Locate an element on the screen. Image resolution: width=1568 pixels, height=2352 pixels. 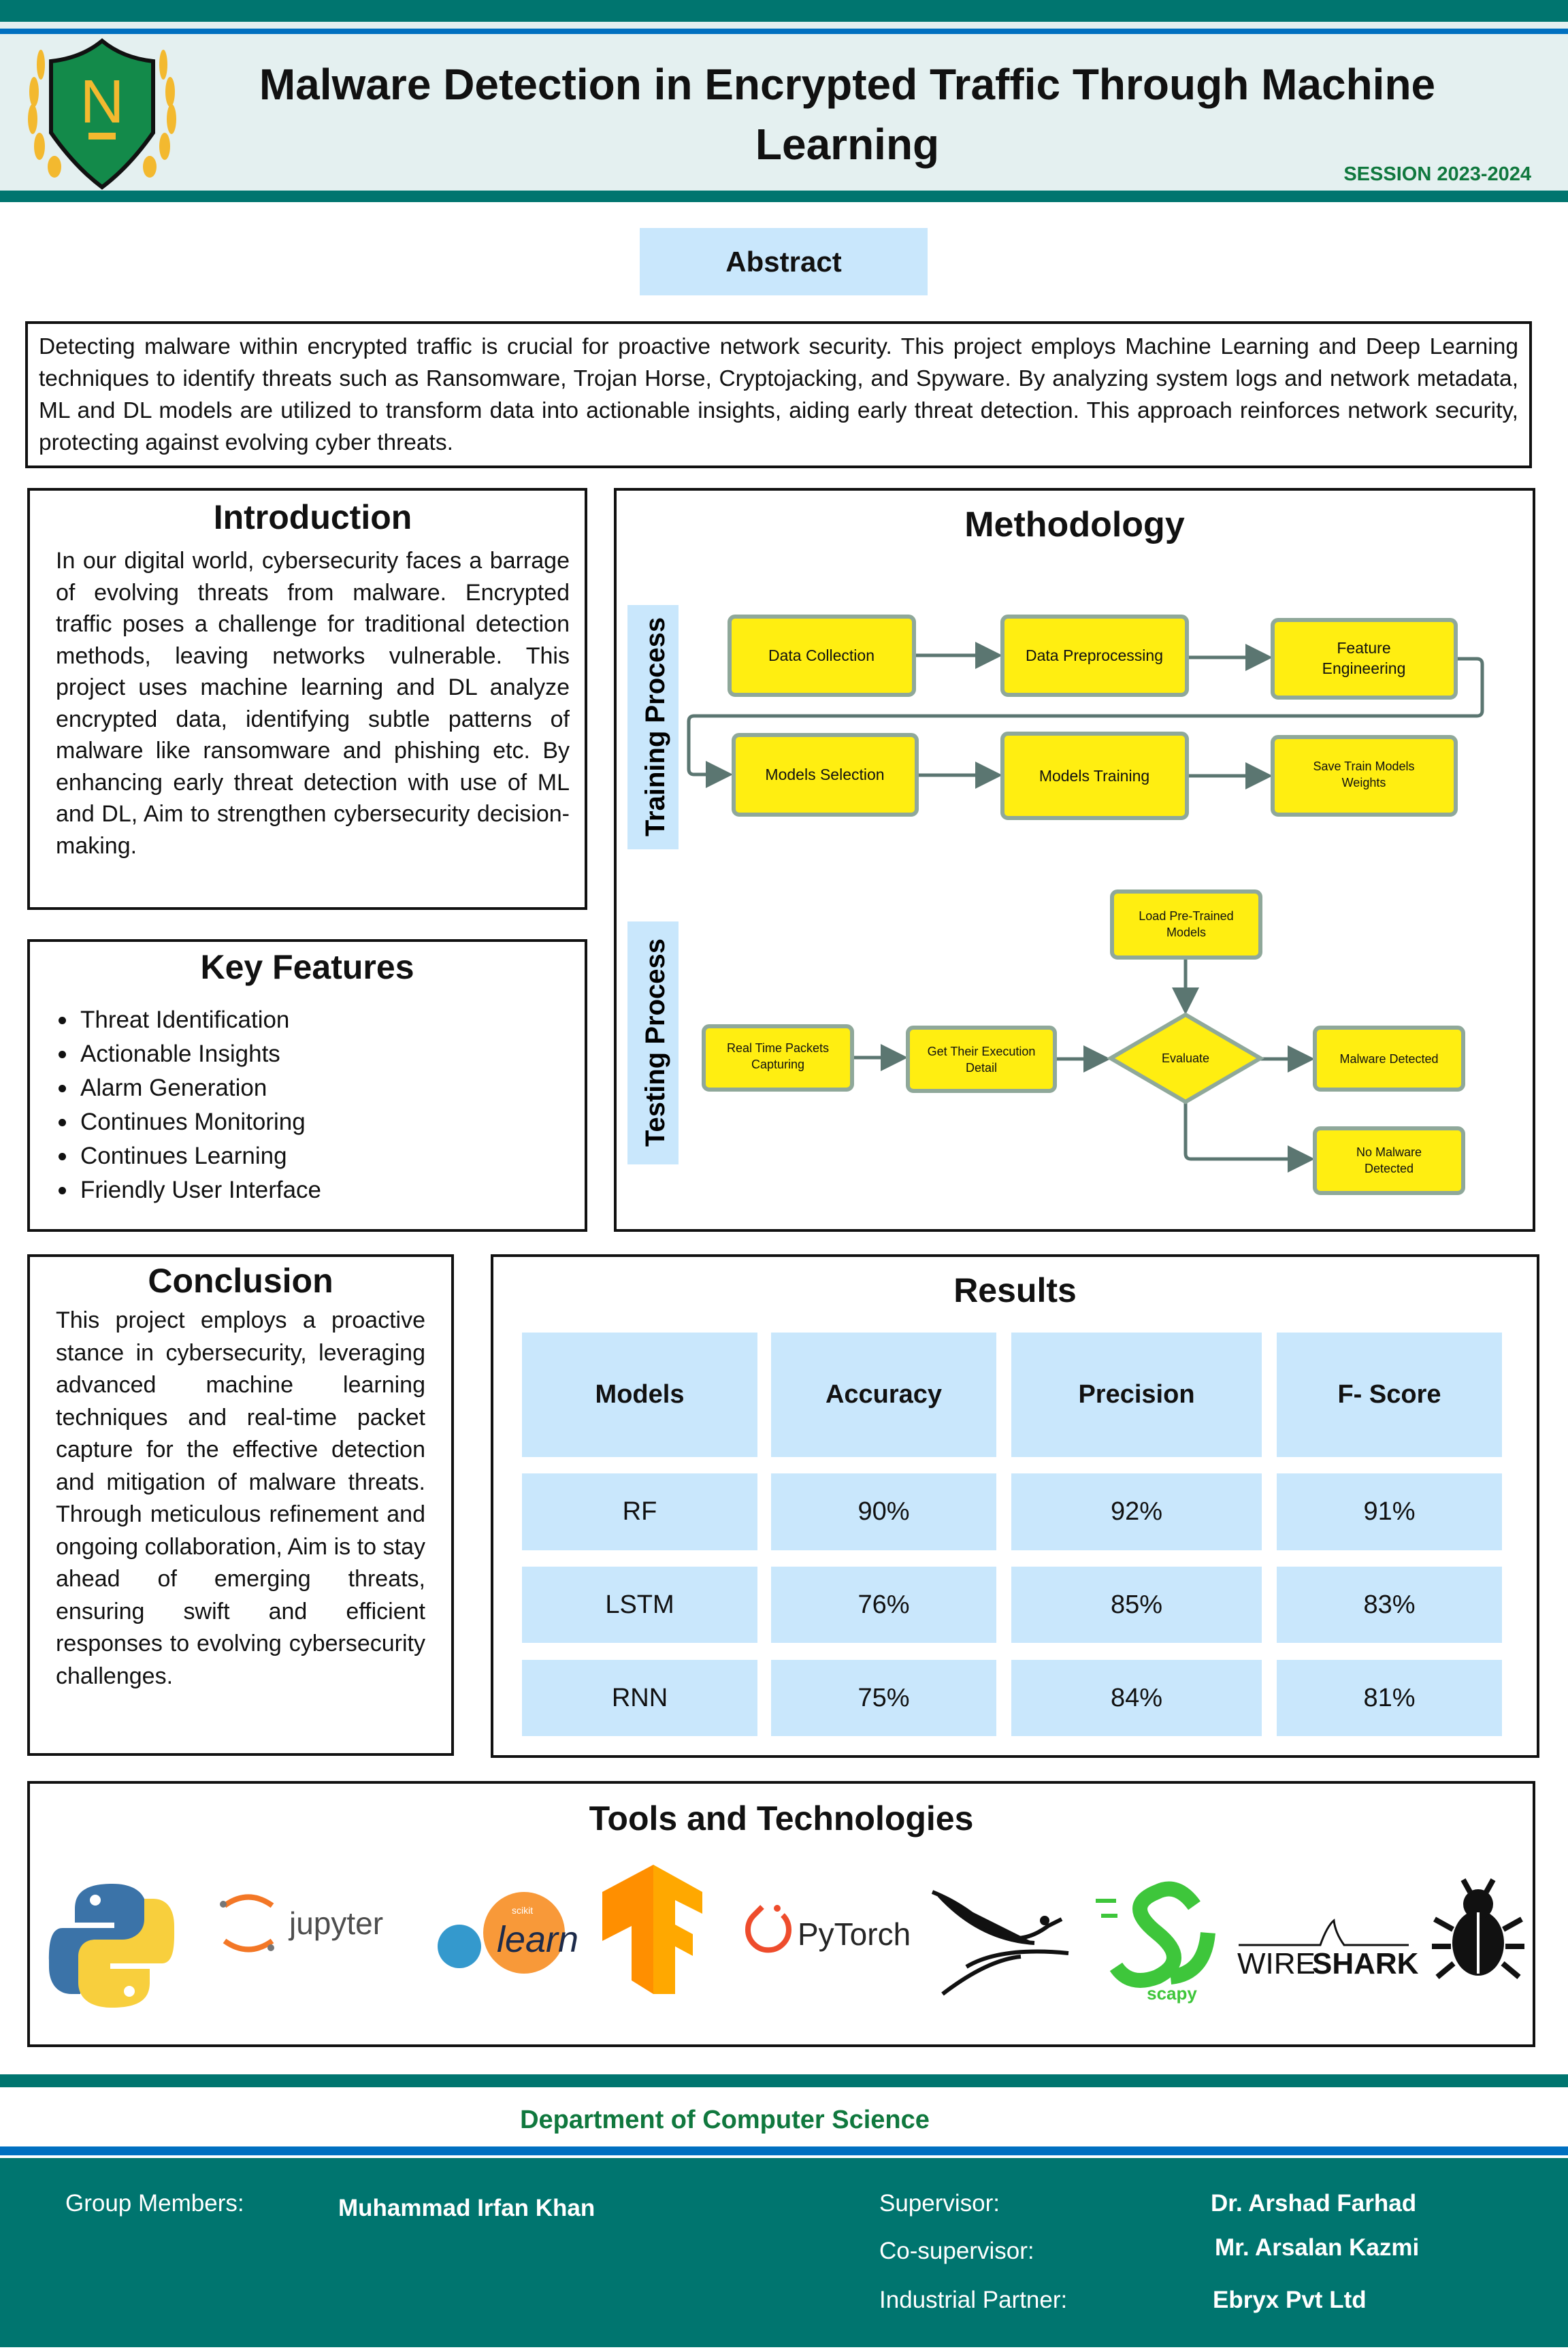
header-models: Models is located at coordinates (640, 1395).